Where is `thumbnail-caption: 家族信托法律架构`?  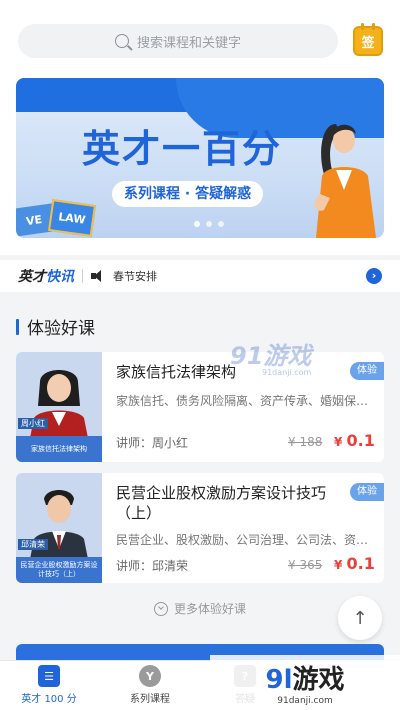 thumbnail-caption: 家族信托法律架构 is located at coordinates (59, 449).